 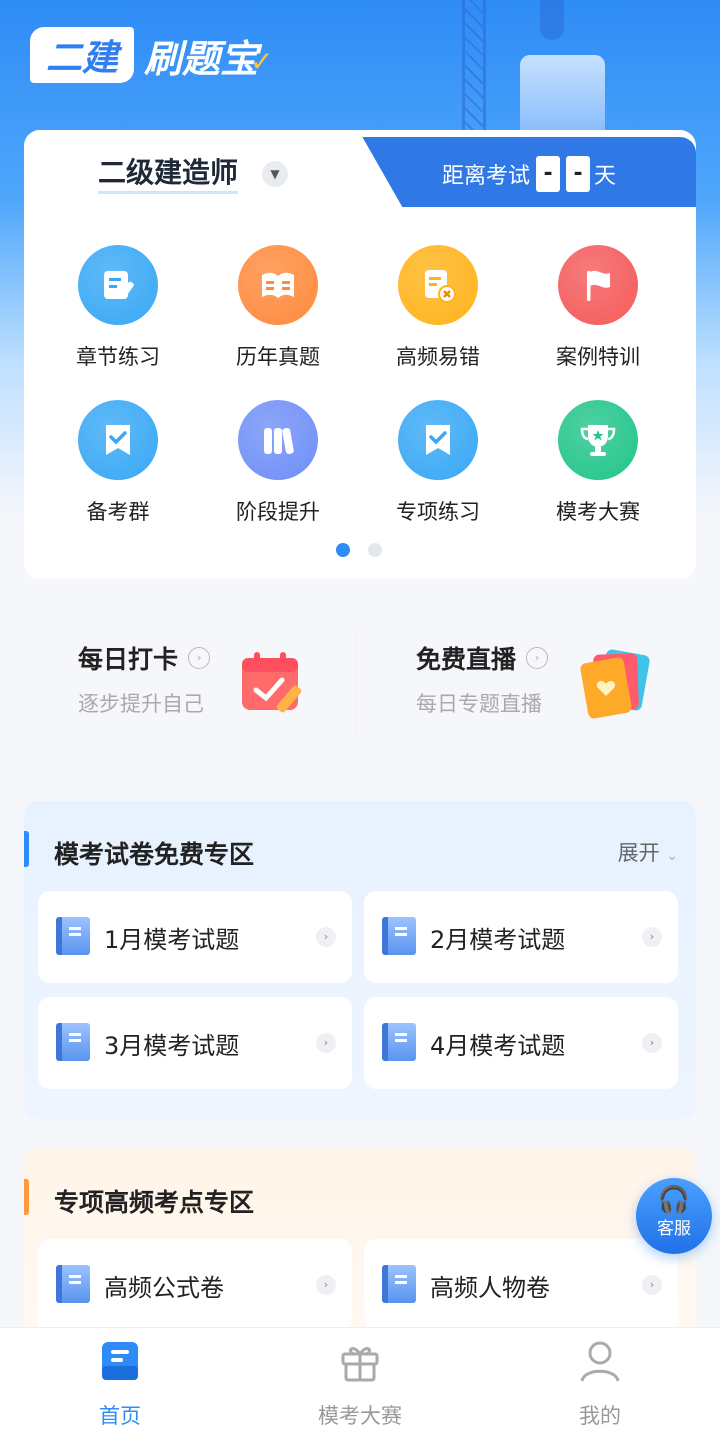 I want to click on feature-8: 模考大赛, so click(x=598, y=463).